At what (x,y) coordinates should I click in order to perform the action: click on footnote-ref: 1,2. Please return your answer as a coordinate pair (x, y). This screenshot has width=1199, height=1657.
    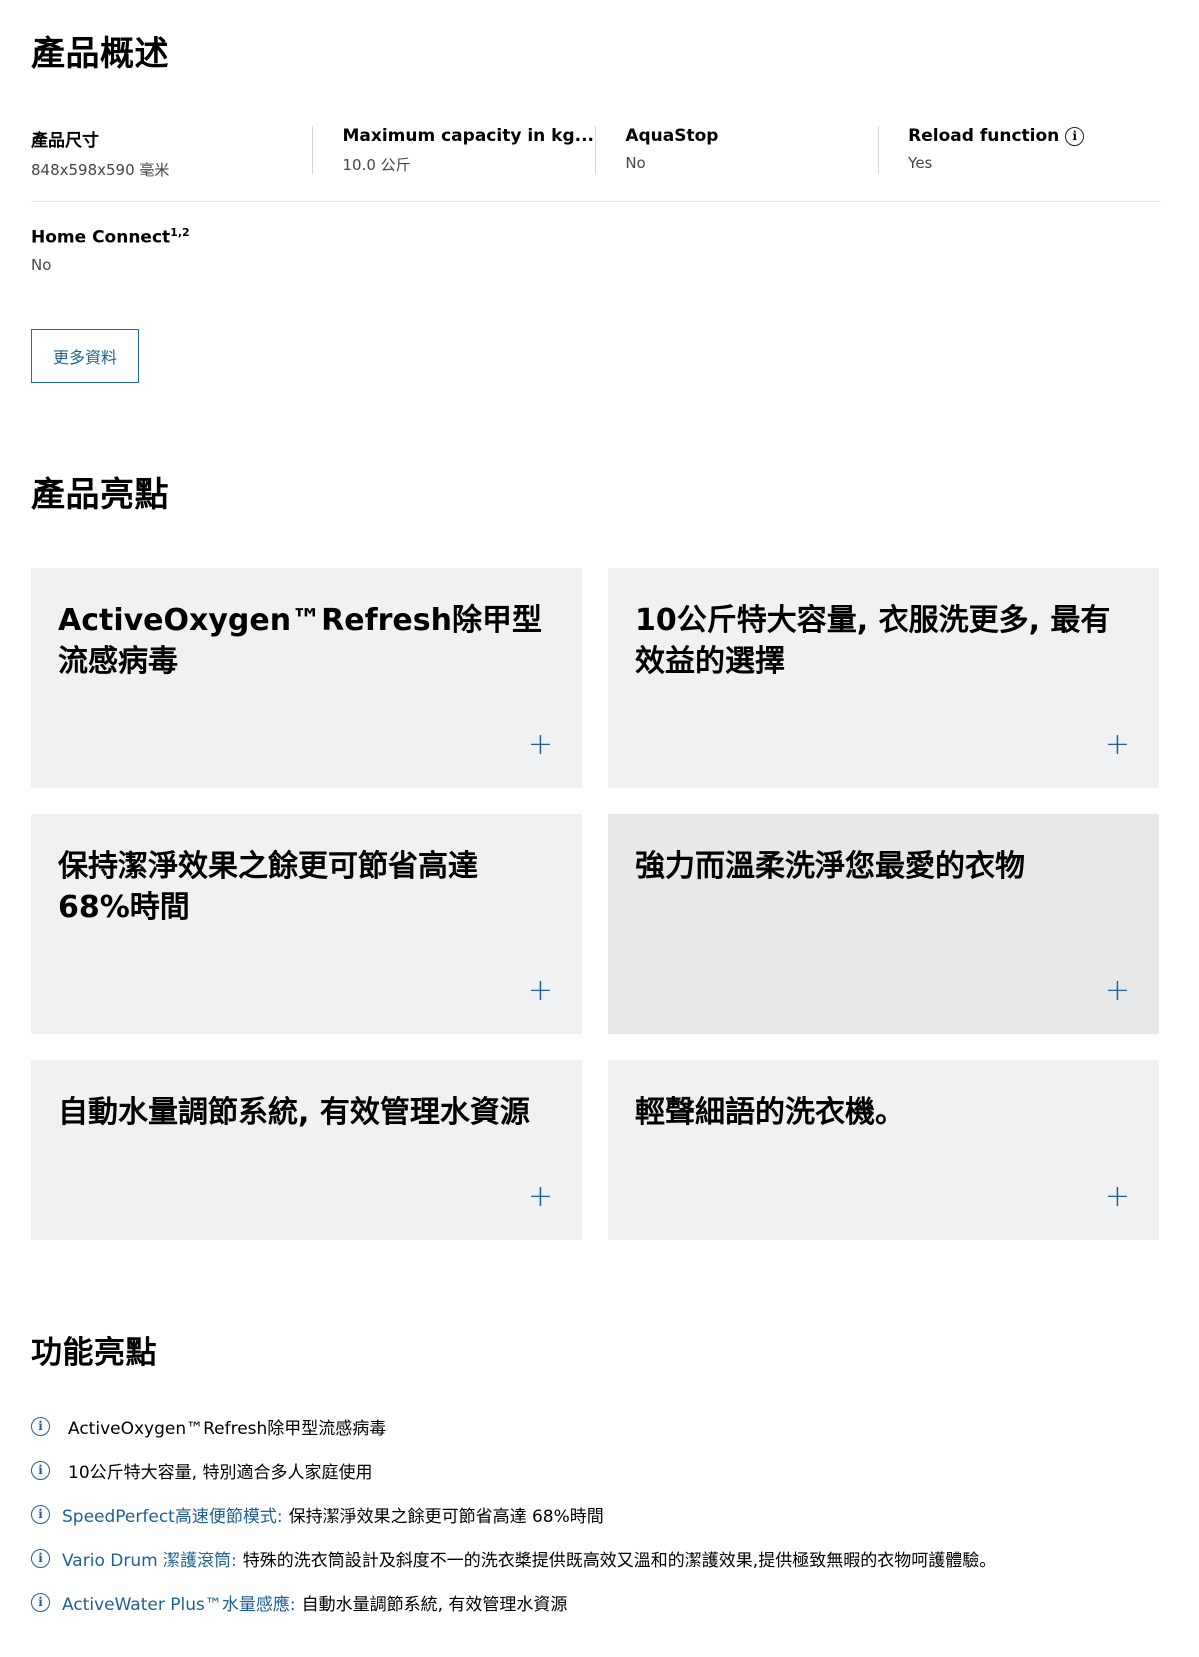
    Looking at the image, I should click on (180, 232).